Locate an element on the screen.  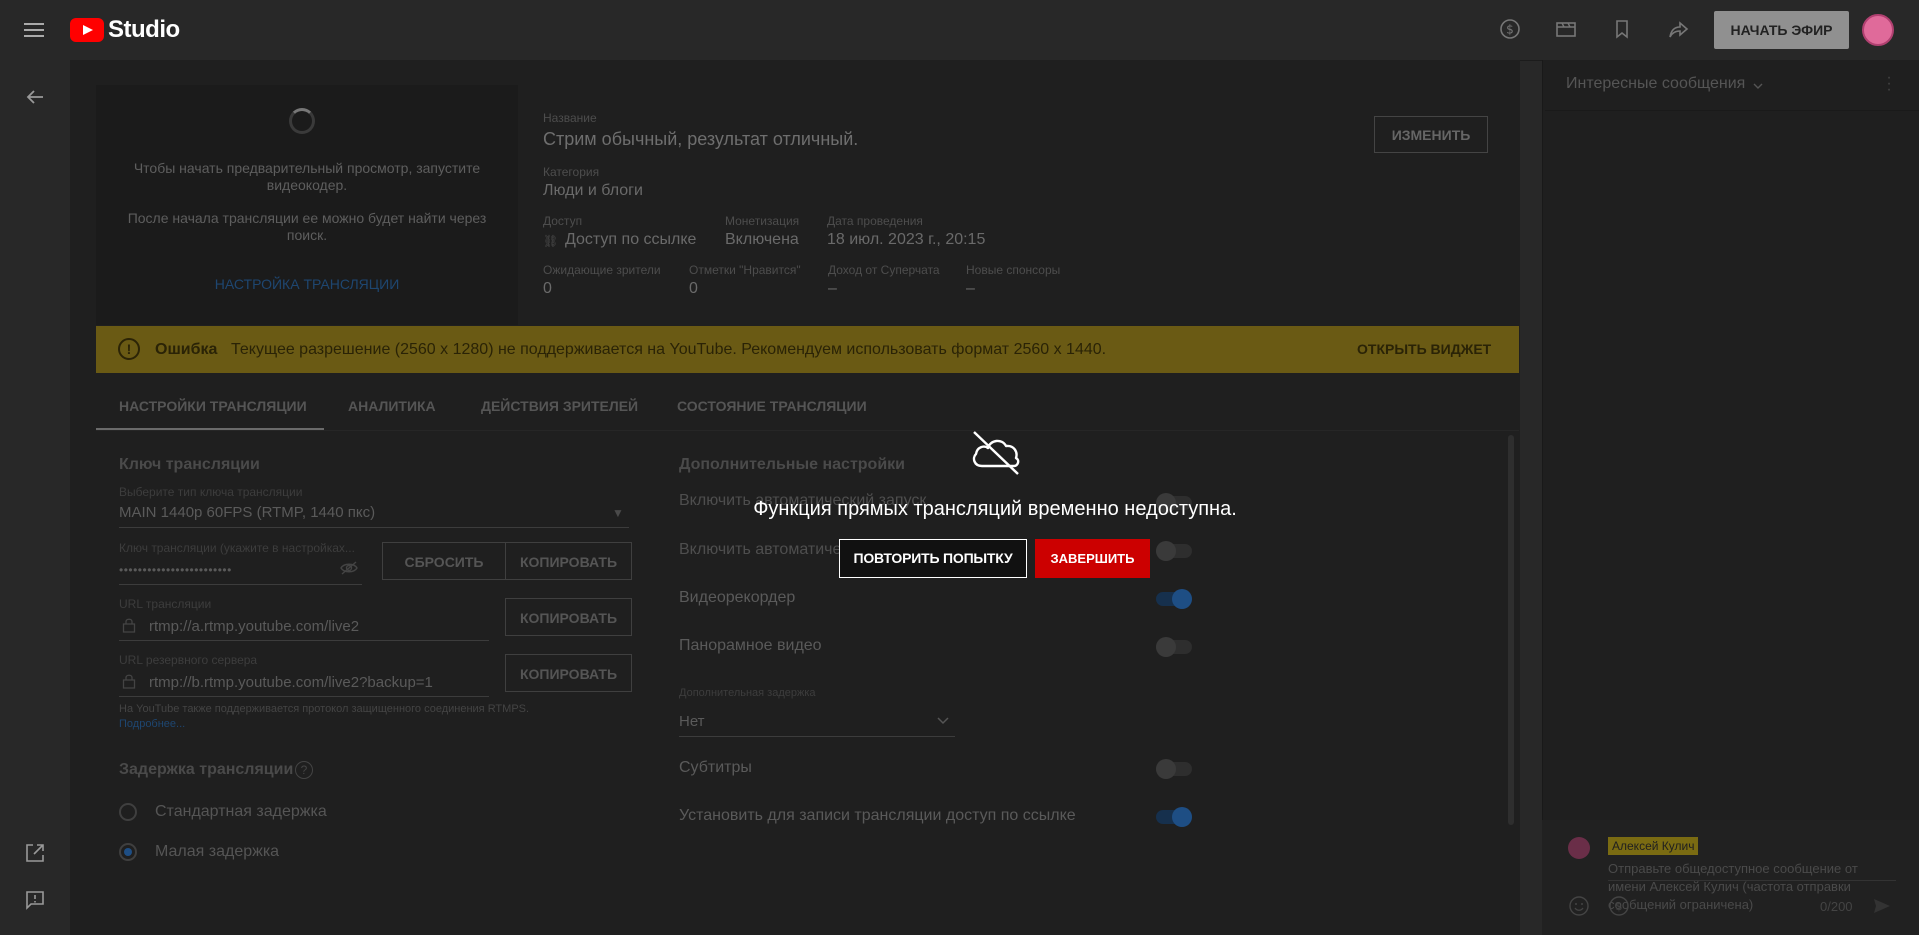
monetization-label: Монетизация is located at coordinates (762, 221).